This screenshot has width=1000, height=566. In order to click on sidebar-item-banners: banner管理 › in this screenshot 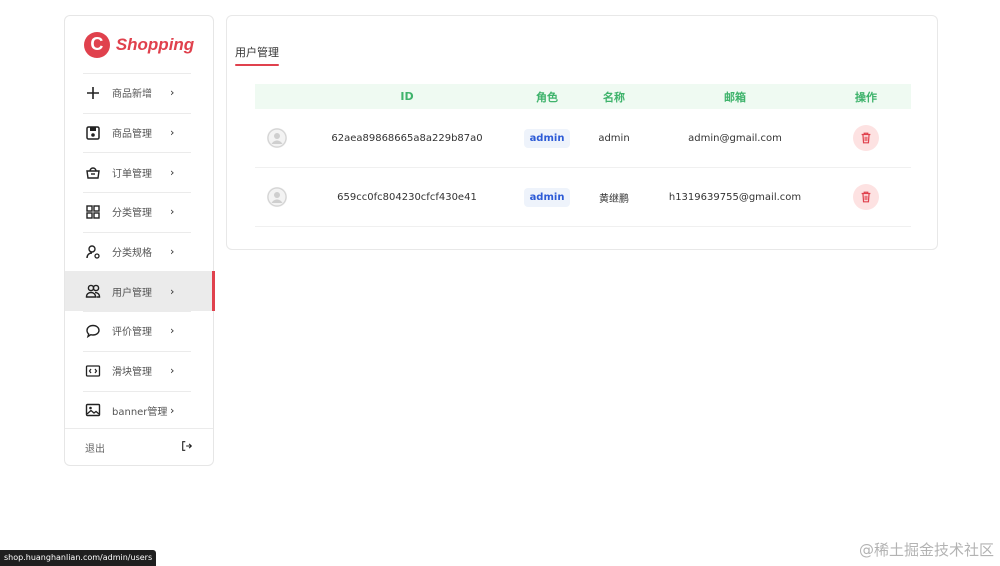, I will do `click(139, 410)`.